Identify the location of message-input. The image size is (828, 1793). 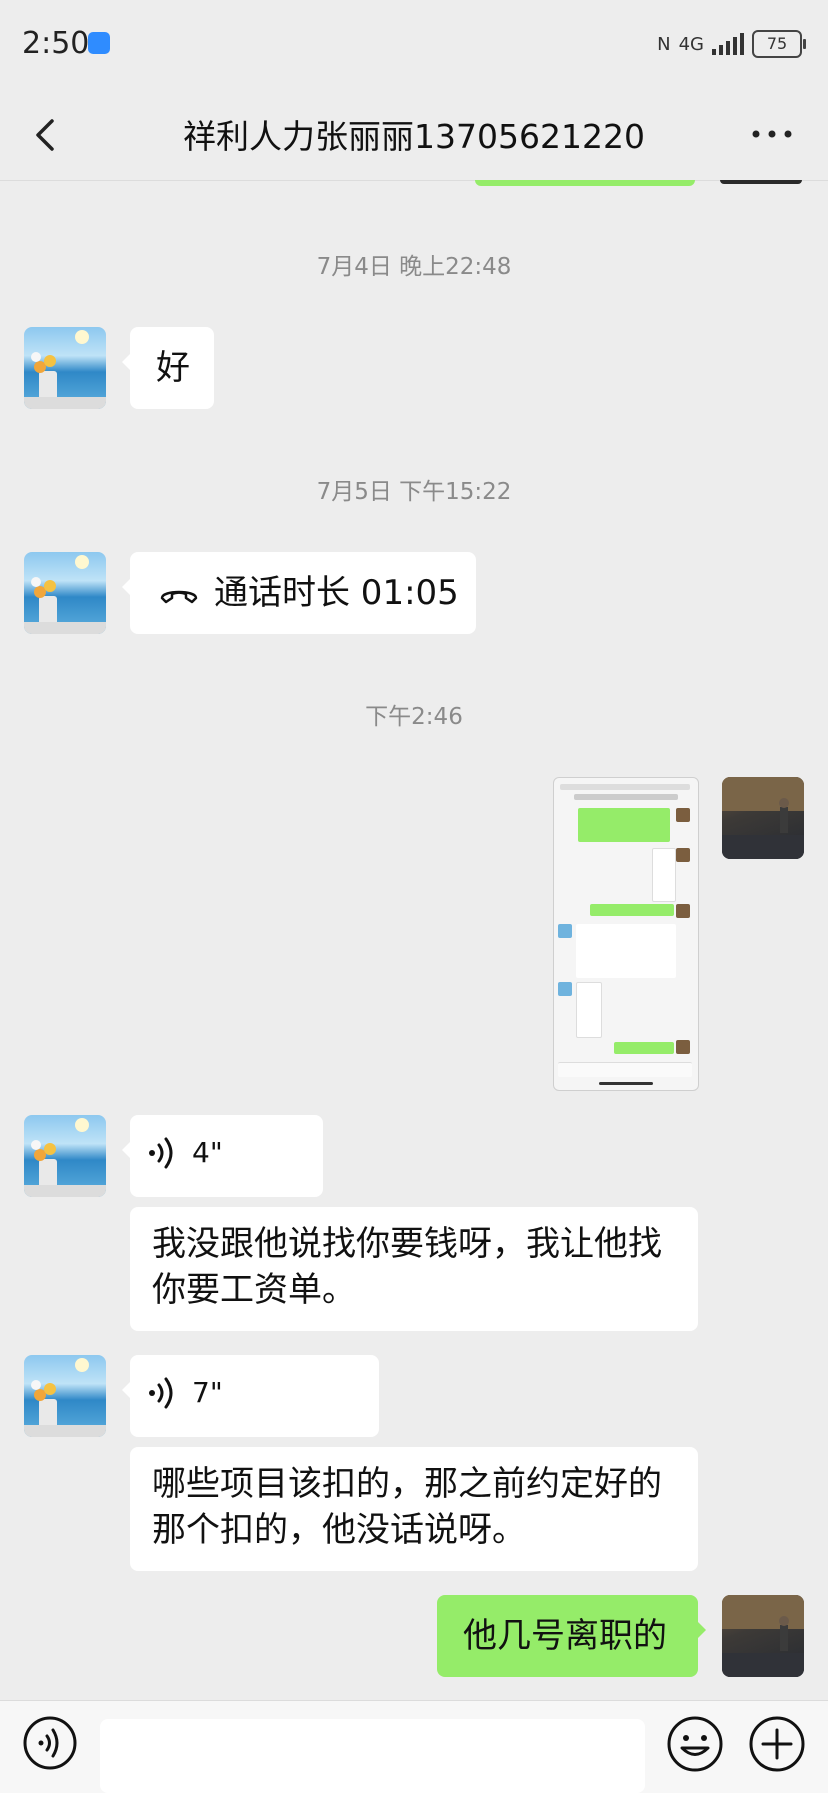
(372, 1756).